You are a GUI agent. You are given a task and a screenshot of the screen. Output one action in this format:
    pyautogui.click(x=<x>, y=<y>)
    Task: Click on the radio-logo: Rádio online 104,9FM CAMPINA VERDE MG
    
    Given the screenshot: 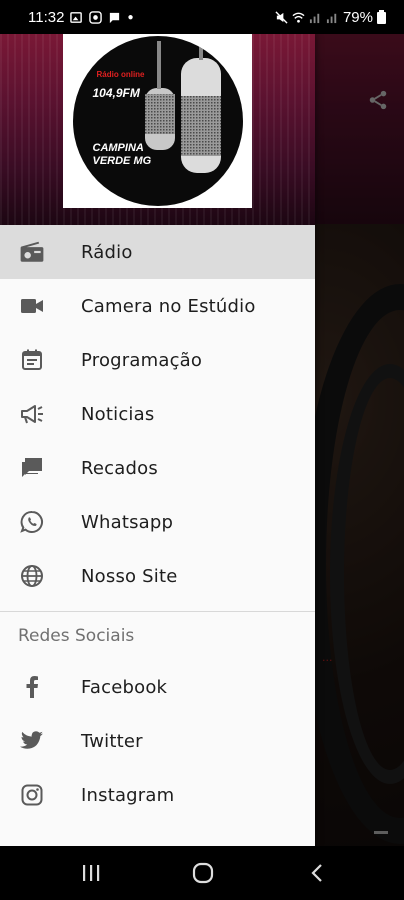 What is the action you would take?
    pyautogui.click(x=157, y=121)
    